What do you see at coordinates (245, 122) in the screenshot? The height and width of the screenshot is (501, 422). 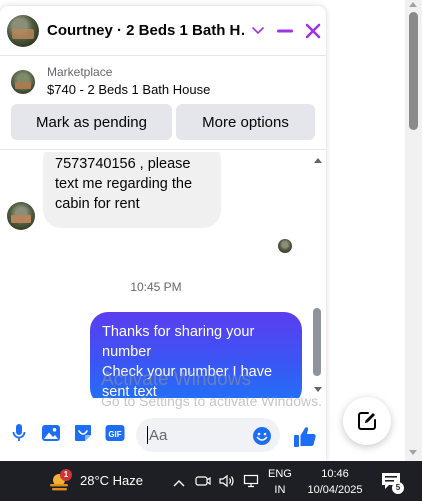 I see `more-options-button: More options` at bounding box center [245, 122].